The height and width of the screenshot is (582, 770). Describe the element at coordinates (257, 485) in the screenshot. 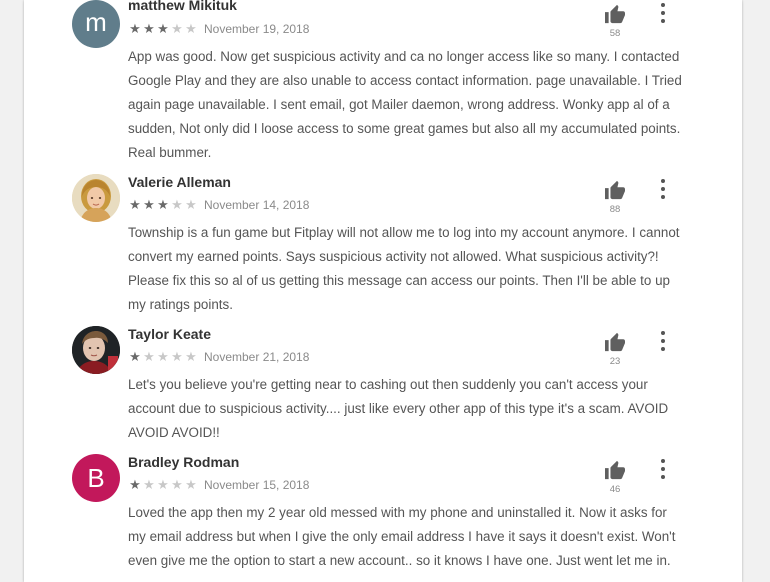

I see `review-date: November 15, 2018` at that location.